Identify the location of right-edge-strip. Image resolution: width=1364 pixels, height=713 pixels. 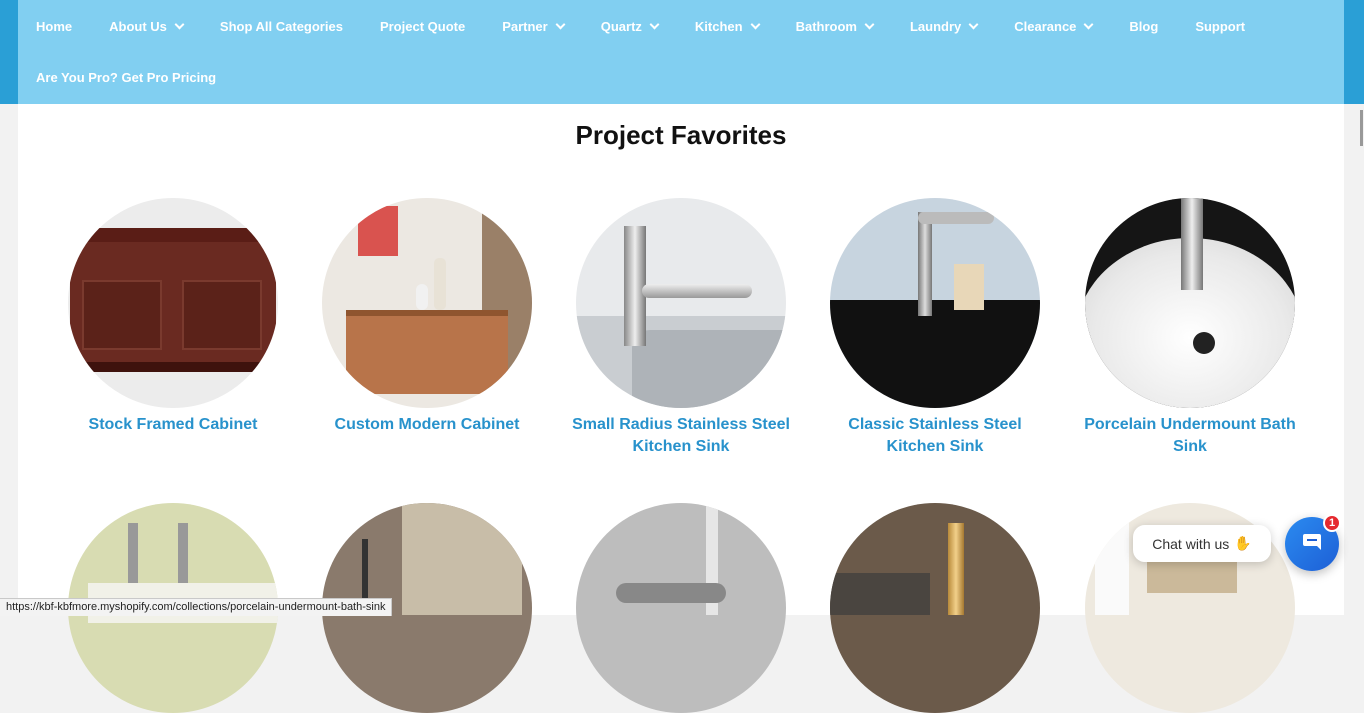
(1354, 52).